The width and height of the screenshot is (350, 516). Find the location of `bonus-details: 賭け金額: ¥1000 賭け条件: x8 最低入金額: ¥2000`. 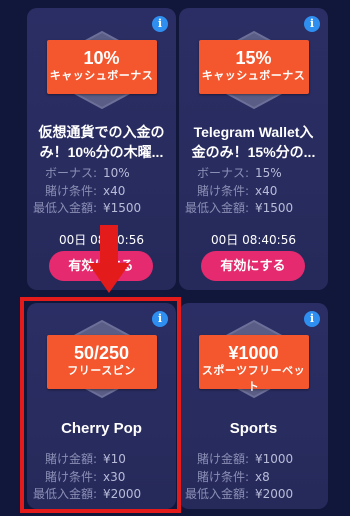

bonus-details: 賭け金額: ¥1000 賭け条件: x8 最低入金額: ¥2000 is located at coordinates (239, 476).